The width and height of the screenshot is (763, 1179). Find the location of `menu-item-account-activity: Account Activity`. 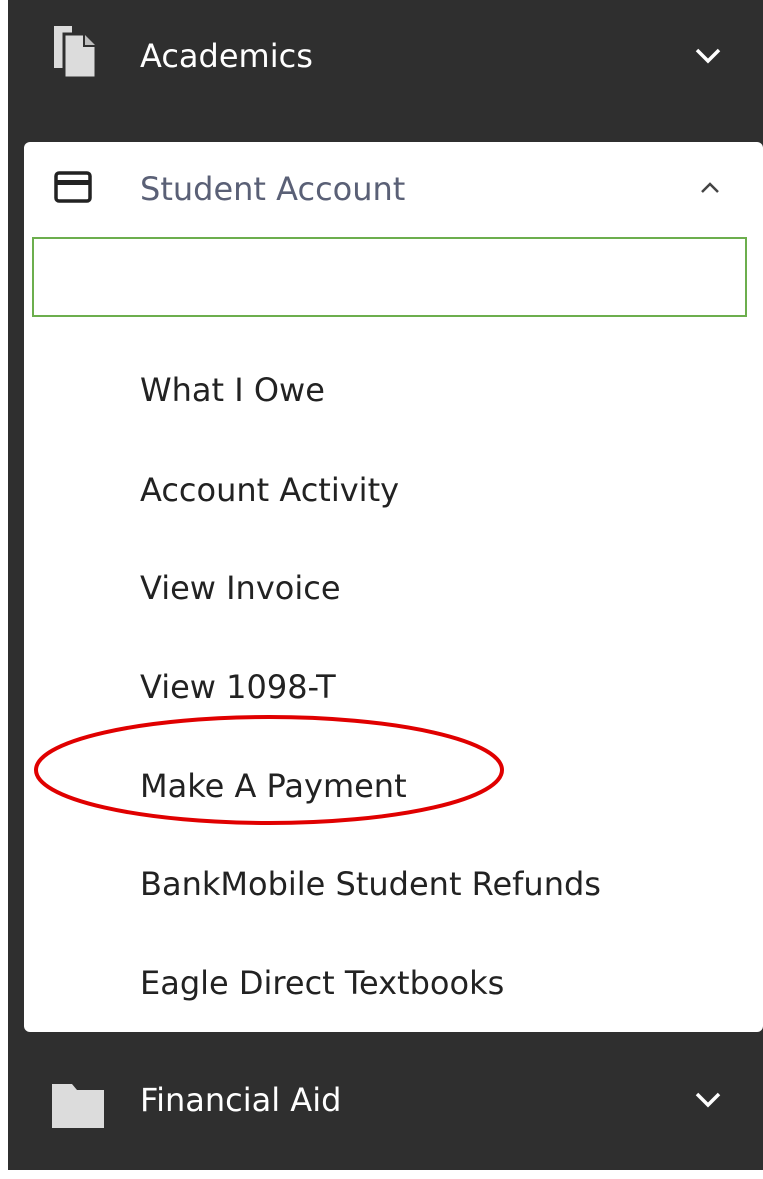

menu-item-account-activity: Account Activity is located at coordinates (269, 490).